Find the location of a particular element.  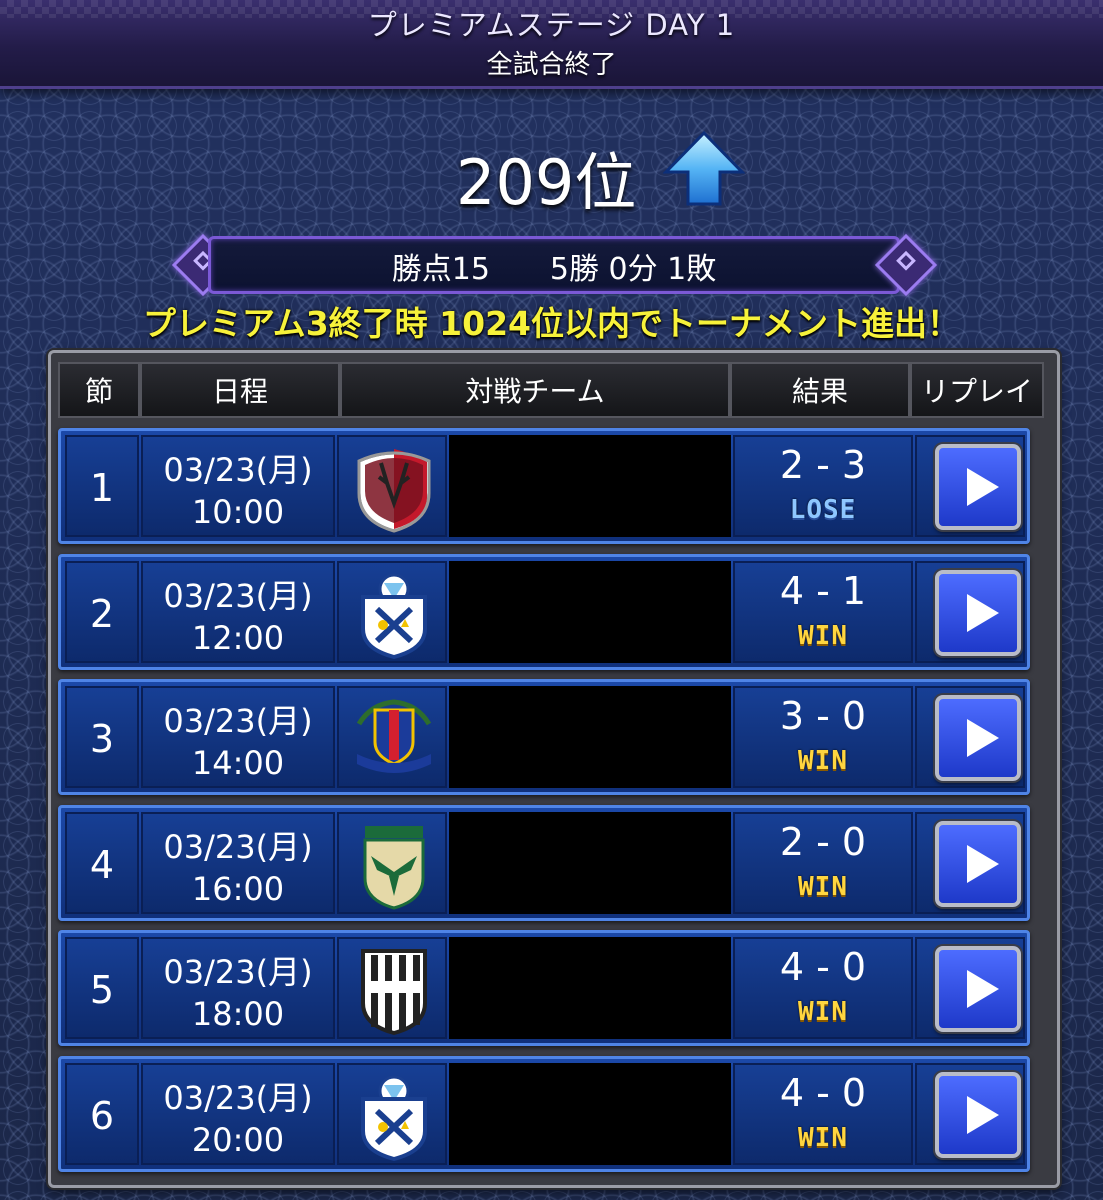

points-summary-bar: 勝点15 5勝 0分 1敗 is located at coordinates (554, 265).